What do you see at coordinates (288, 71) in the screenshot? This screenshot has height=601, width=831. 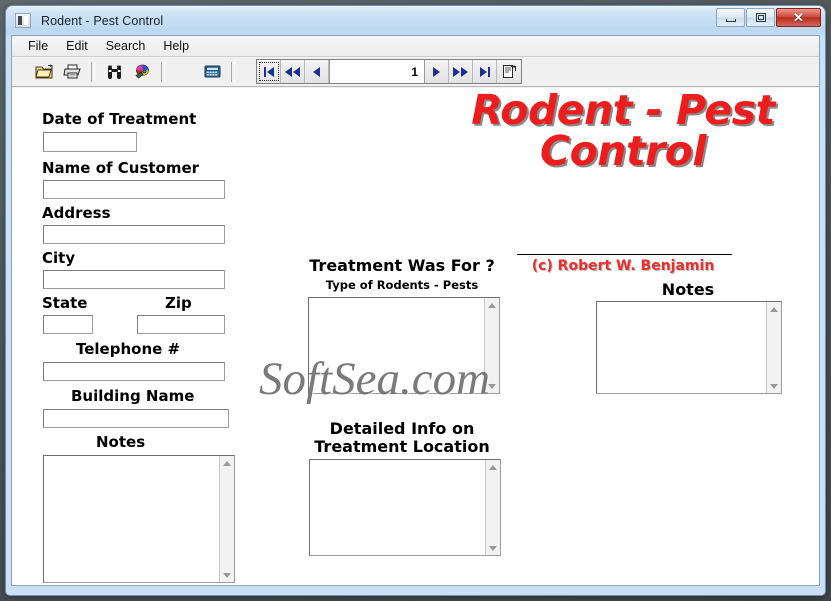 I see `prev-page-icon` at bounding box center [288, 71].